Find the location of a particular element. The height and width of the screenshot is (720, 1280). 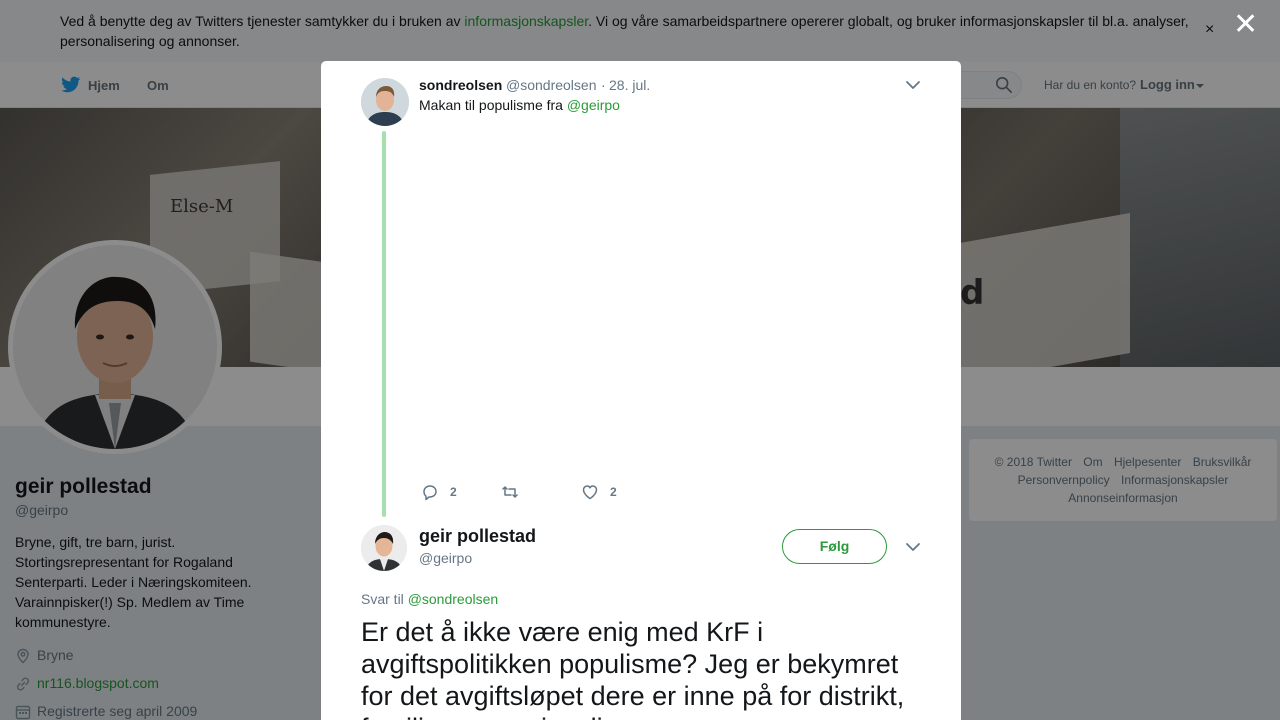

tweet-author-handle: @sondreolsen is located at coordinates (551, 85).